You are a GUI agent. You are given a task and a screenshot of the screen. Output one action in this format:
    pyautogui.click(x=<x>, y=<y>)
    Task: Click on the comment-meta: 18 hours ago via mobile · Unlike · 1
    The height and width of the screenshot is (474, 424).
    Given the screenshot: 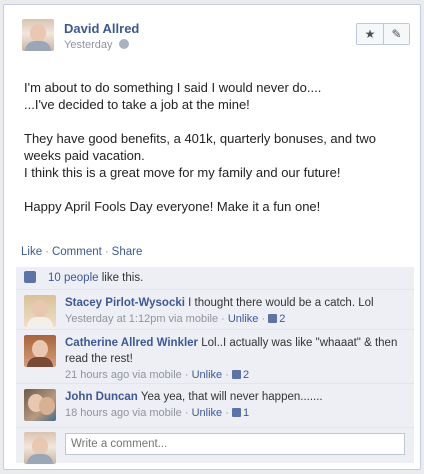 What is the action you would take?
    pyautogui.click(x=157, y=413)
    